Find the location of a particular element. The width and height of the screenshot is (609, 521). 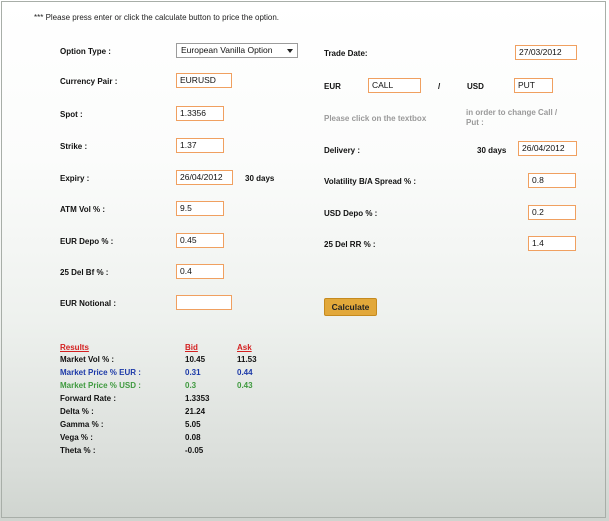

hint-left: Please click on the textbox is located at coordinates (375, 118).